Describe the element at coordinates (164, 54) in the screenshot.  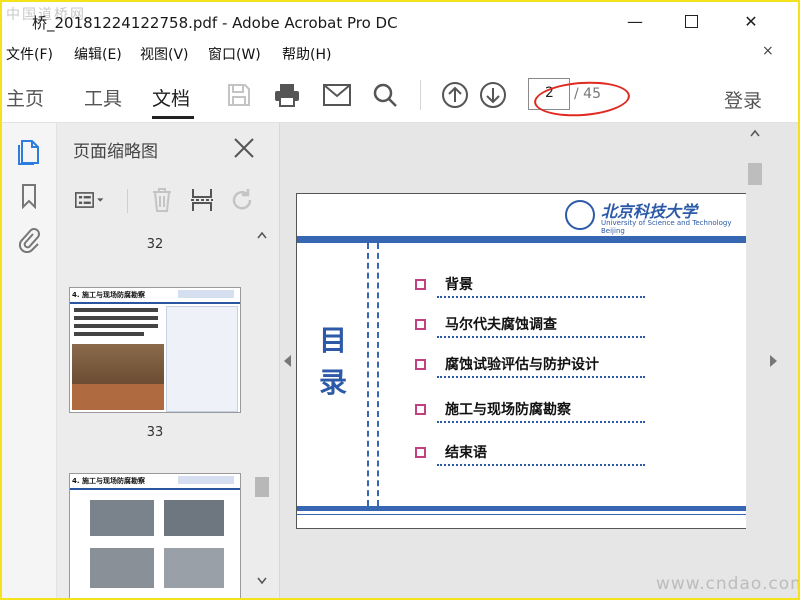
I see `menu-view: 视图(V)` at that location.